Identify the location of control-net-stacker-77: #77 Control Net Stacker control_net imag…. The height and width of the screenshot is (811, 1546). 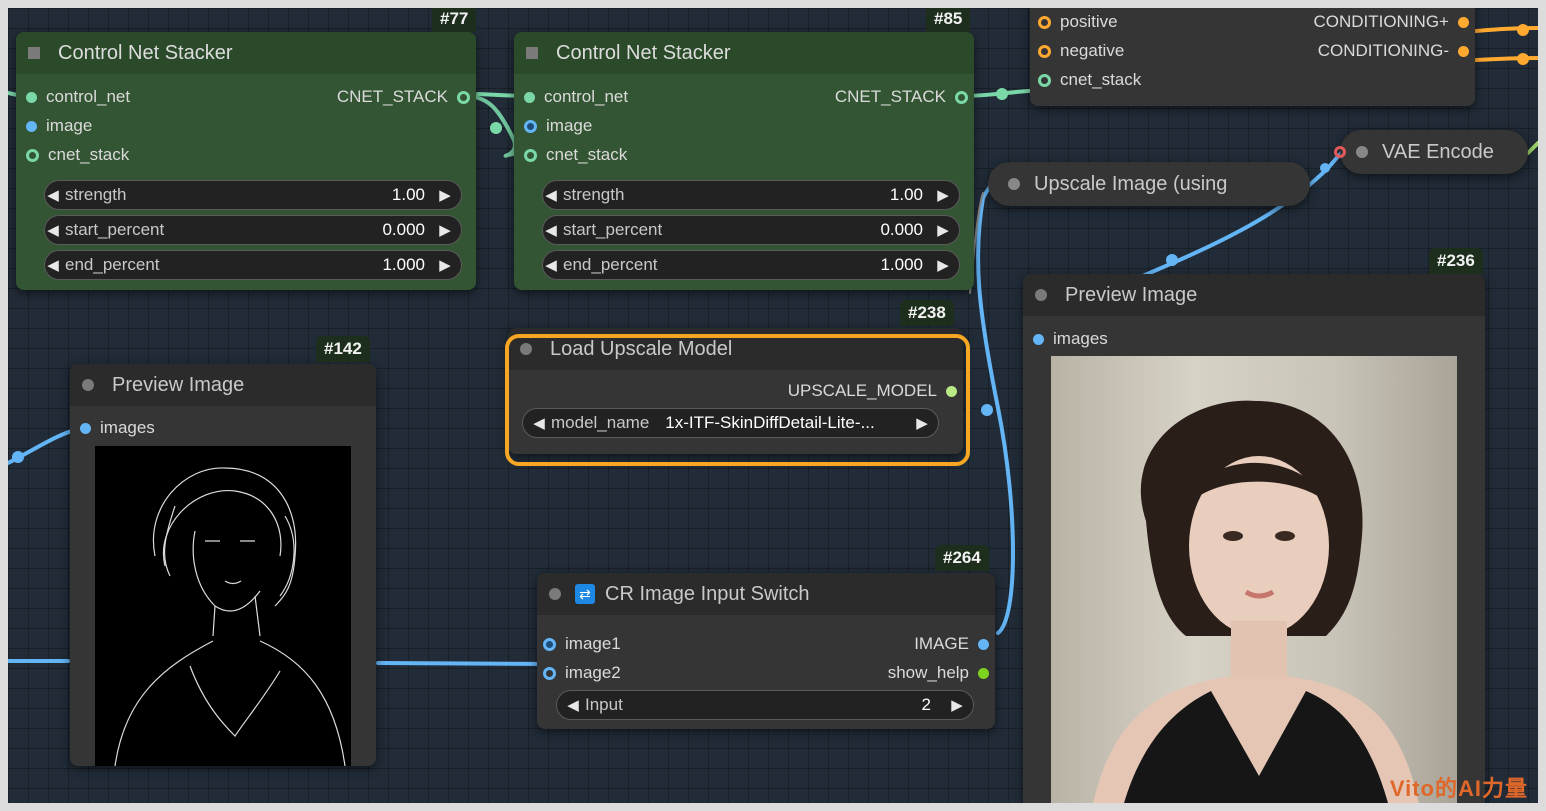
(246, 149).